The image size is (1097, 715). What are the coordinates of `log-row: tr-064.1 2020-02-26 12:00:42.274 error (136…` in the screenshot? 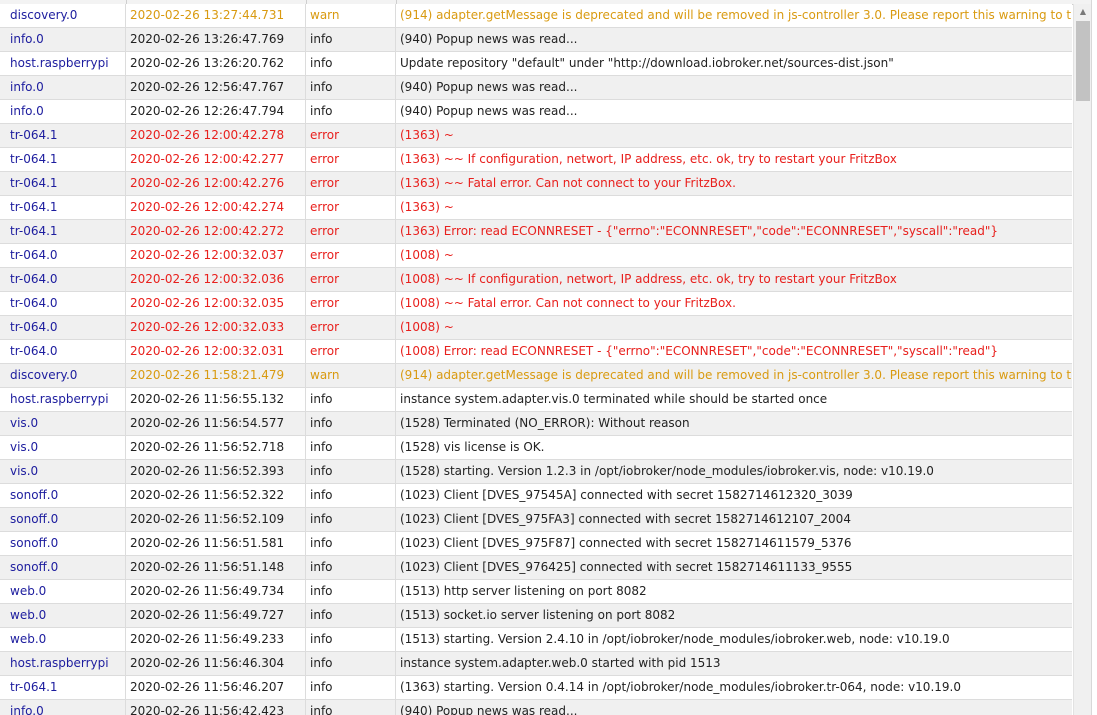 It's located at (536, 208).